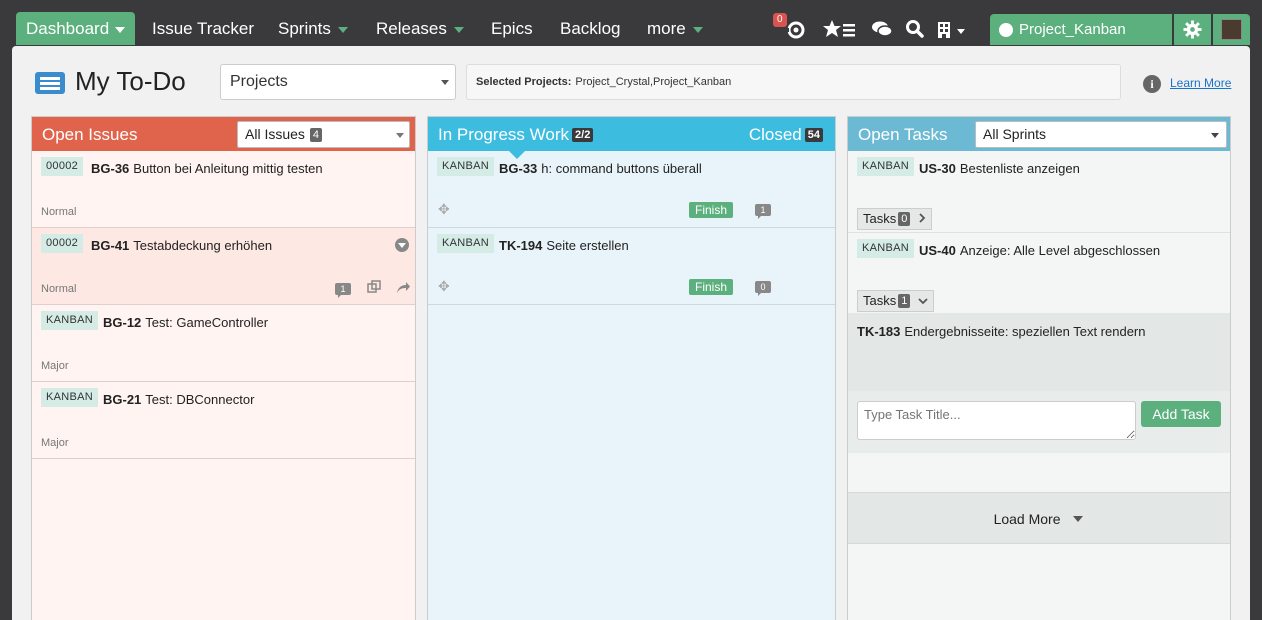 Image resolution: width=1262 pixels, height=620 pixels. What do you see at coordinates (922, 218) in the screenshot?
I see `chevron-right-icon` at bounding box center [922, 218].